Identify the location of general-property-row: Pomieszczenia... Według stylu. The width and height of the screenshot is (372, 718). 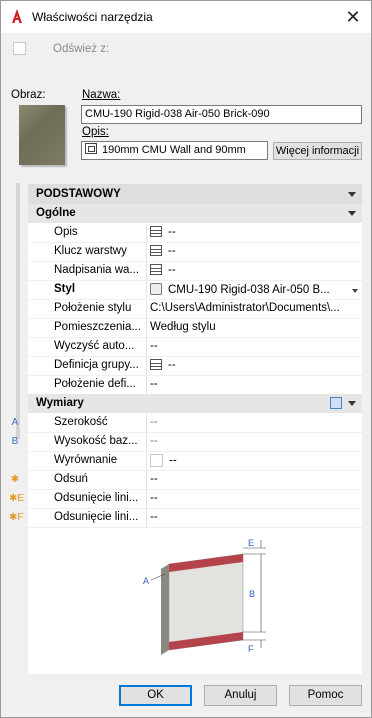
(195, 328).